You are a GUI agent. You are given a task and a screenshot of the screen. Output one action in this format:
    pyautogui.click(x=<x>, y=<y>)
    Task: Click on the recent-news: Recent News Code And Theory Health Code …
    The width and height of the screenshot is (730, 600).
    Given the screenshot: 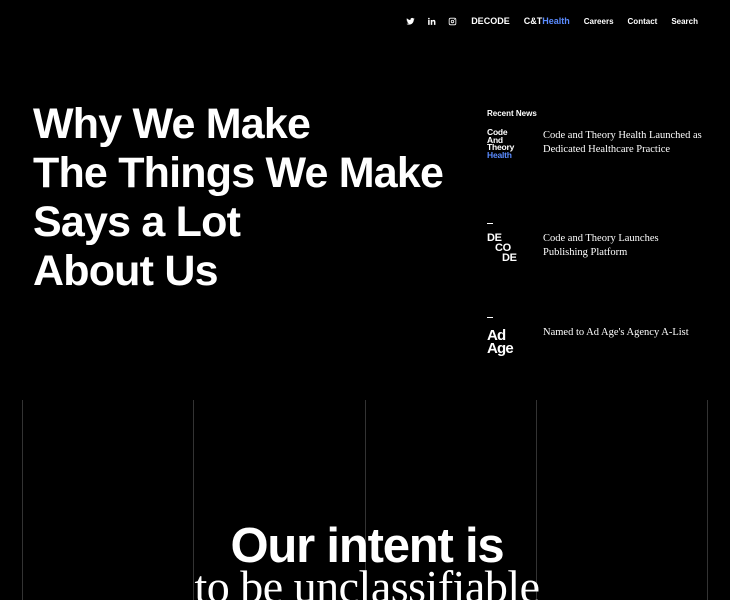 What is the action you would take?
    pyautogui.click(x=597, y=233)
    